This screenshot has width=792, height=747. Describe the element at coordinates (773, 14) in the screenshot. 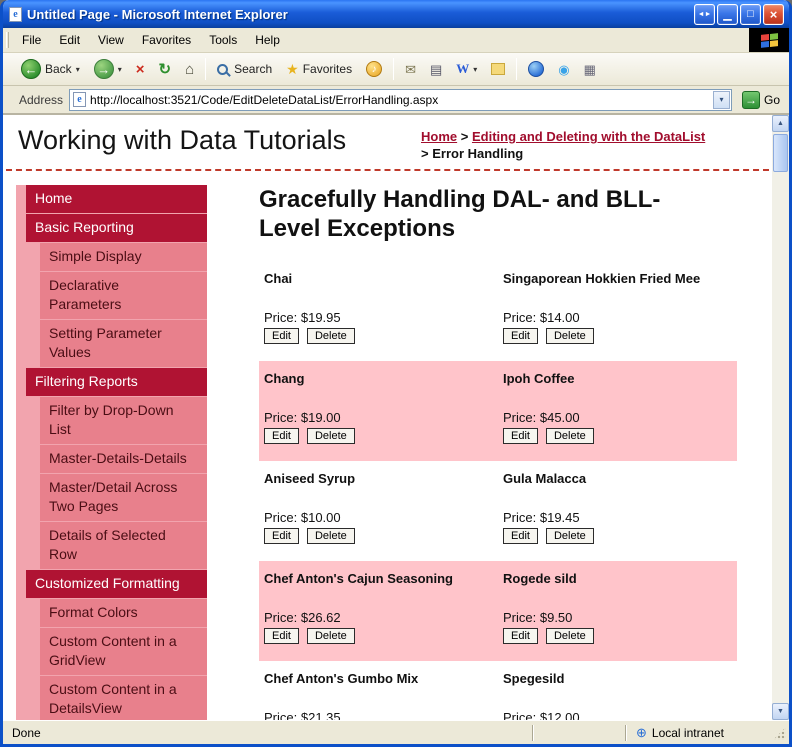

I see `close-button: ×` at that location.